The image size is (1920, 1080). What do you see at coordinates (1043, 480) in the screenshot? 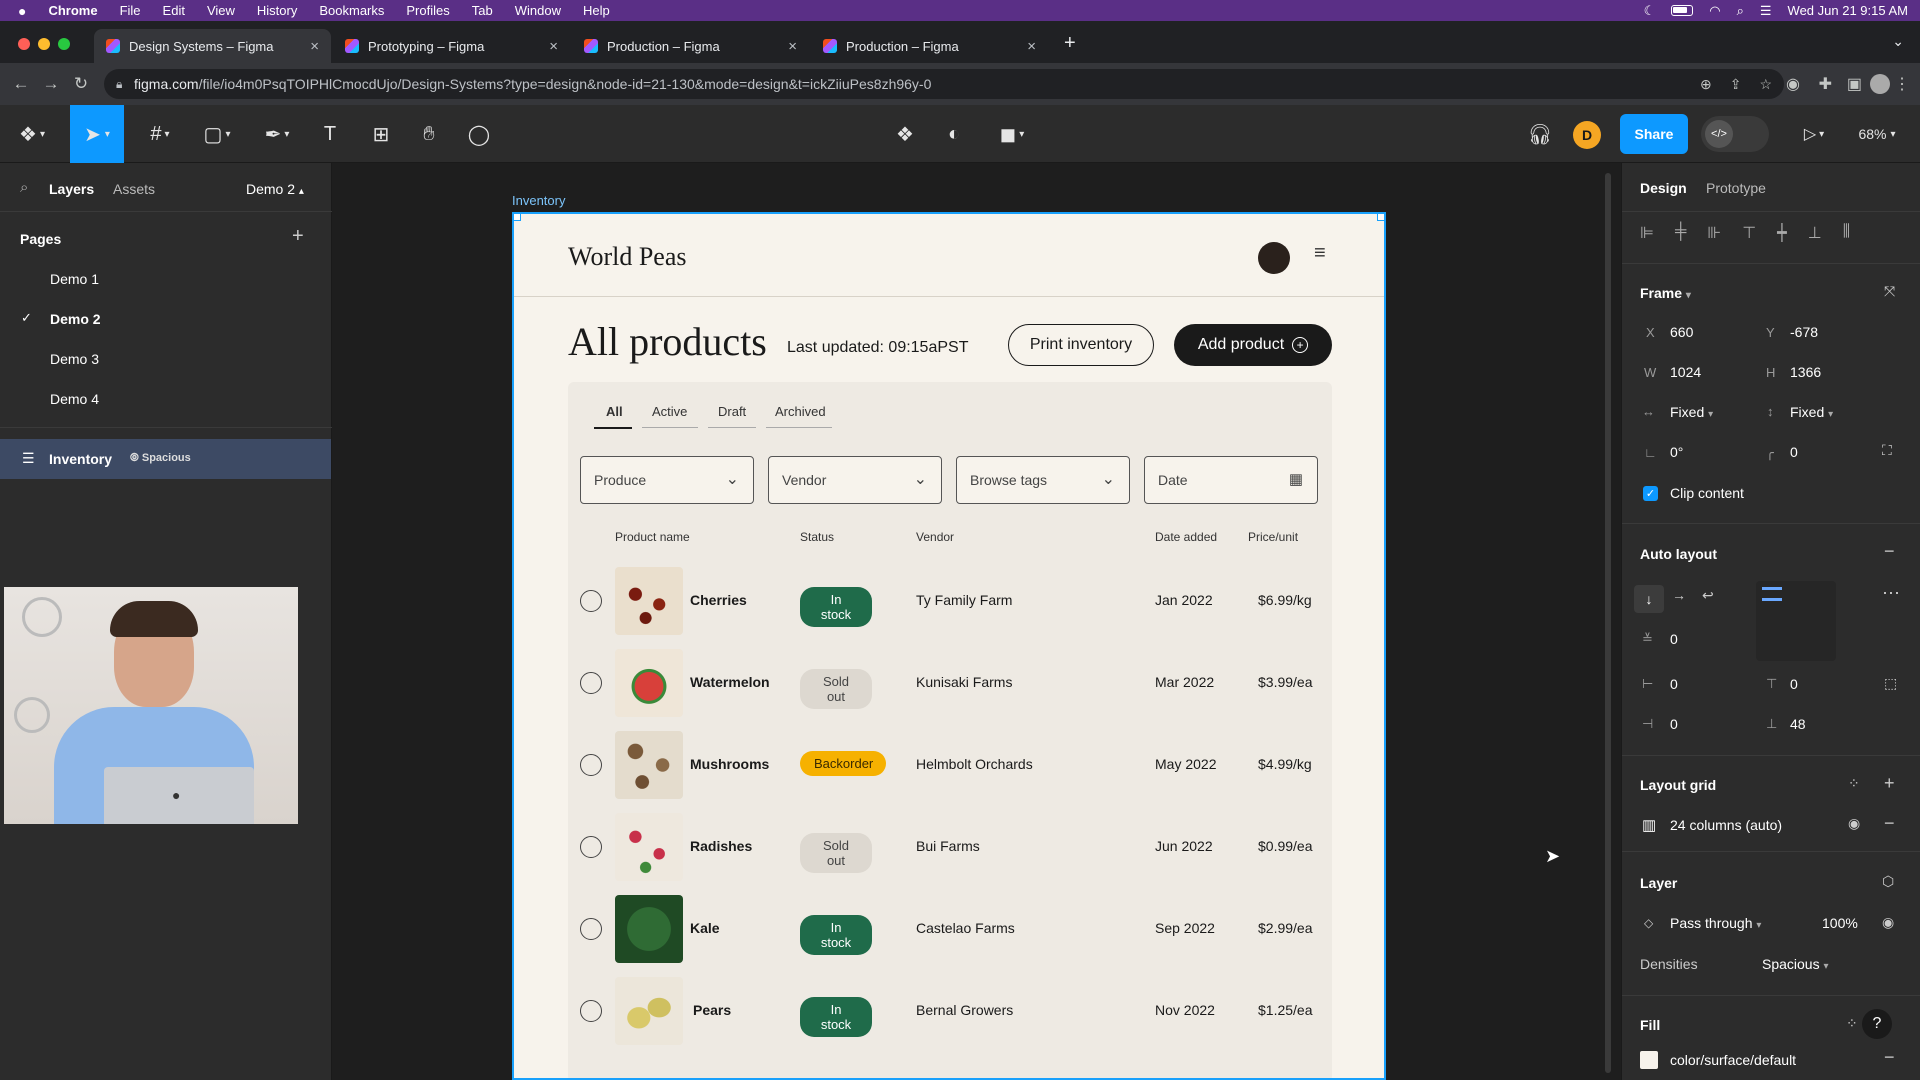
I see `browse-tags-select: Browse tags ⌄` at bounding box center [1043, 480].